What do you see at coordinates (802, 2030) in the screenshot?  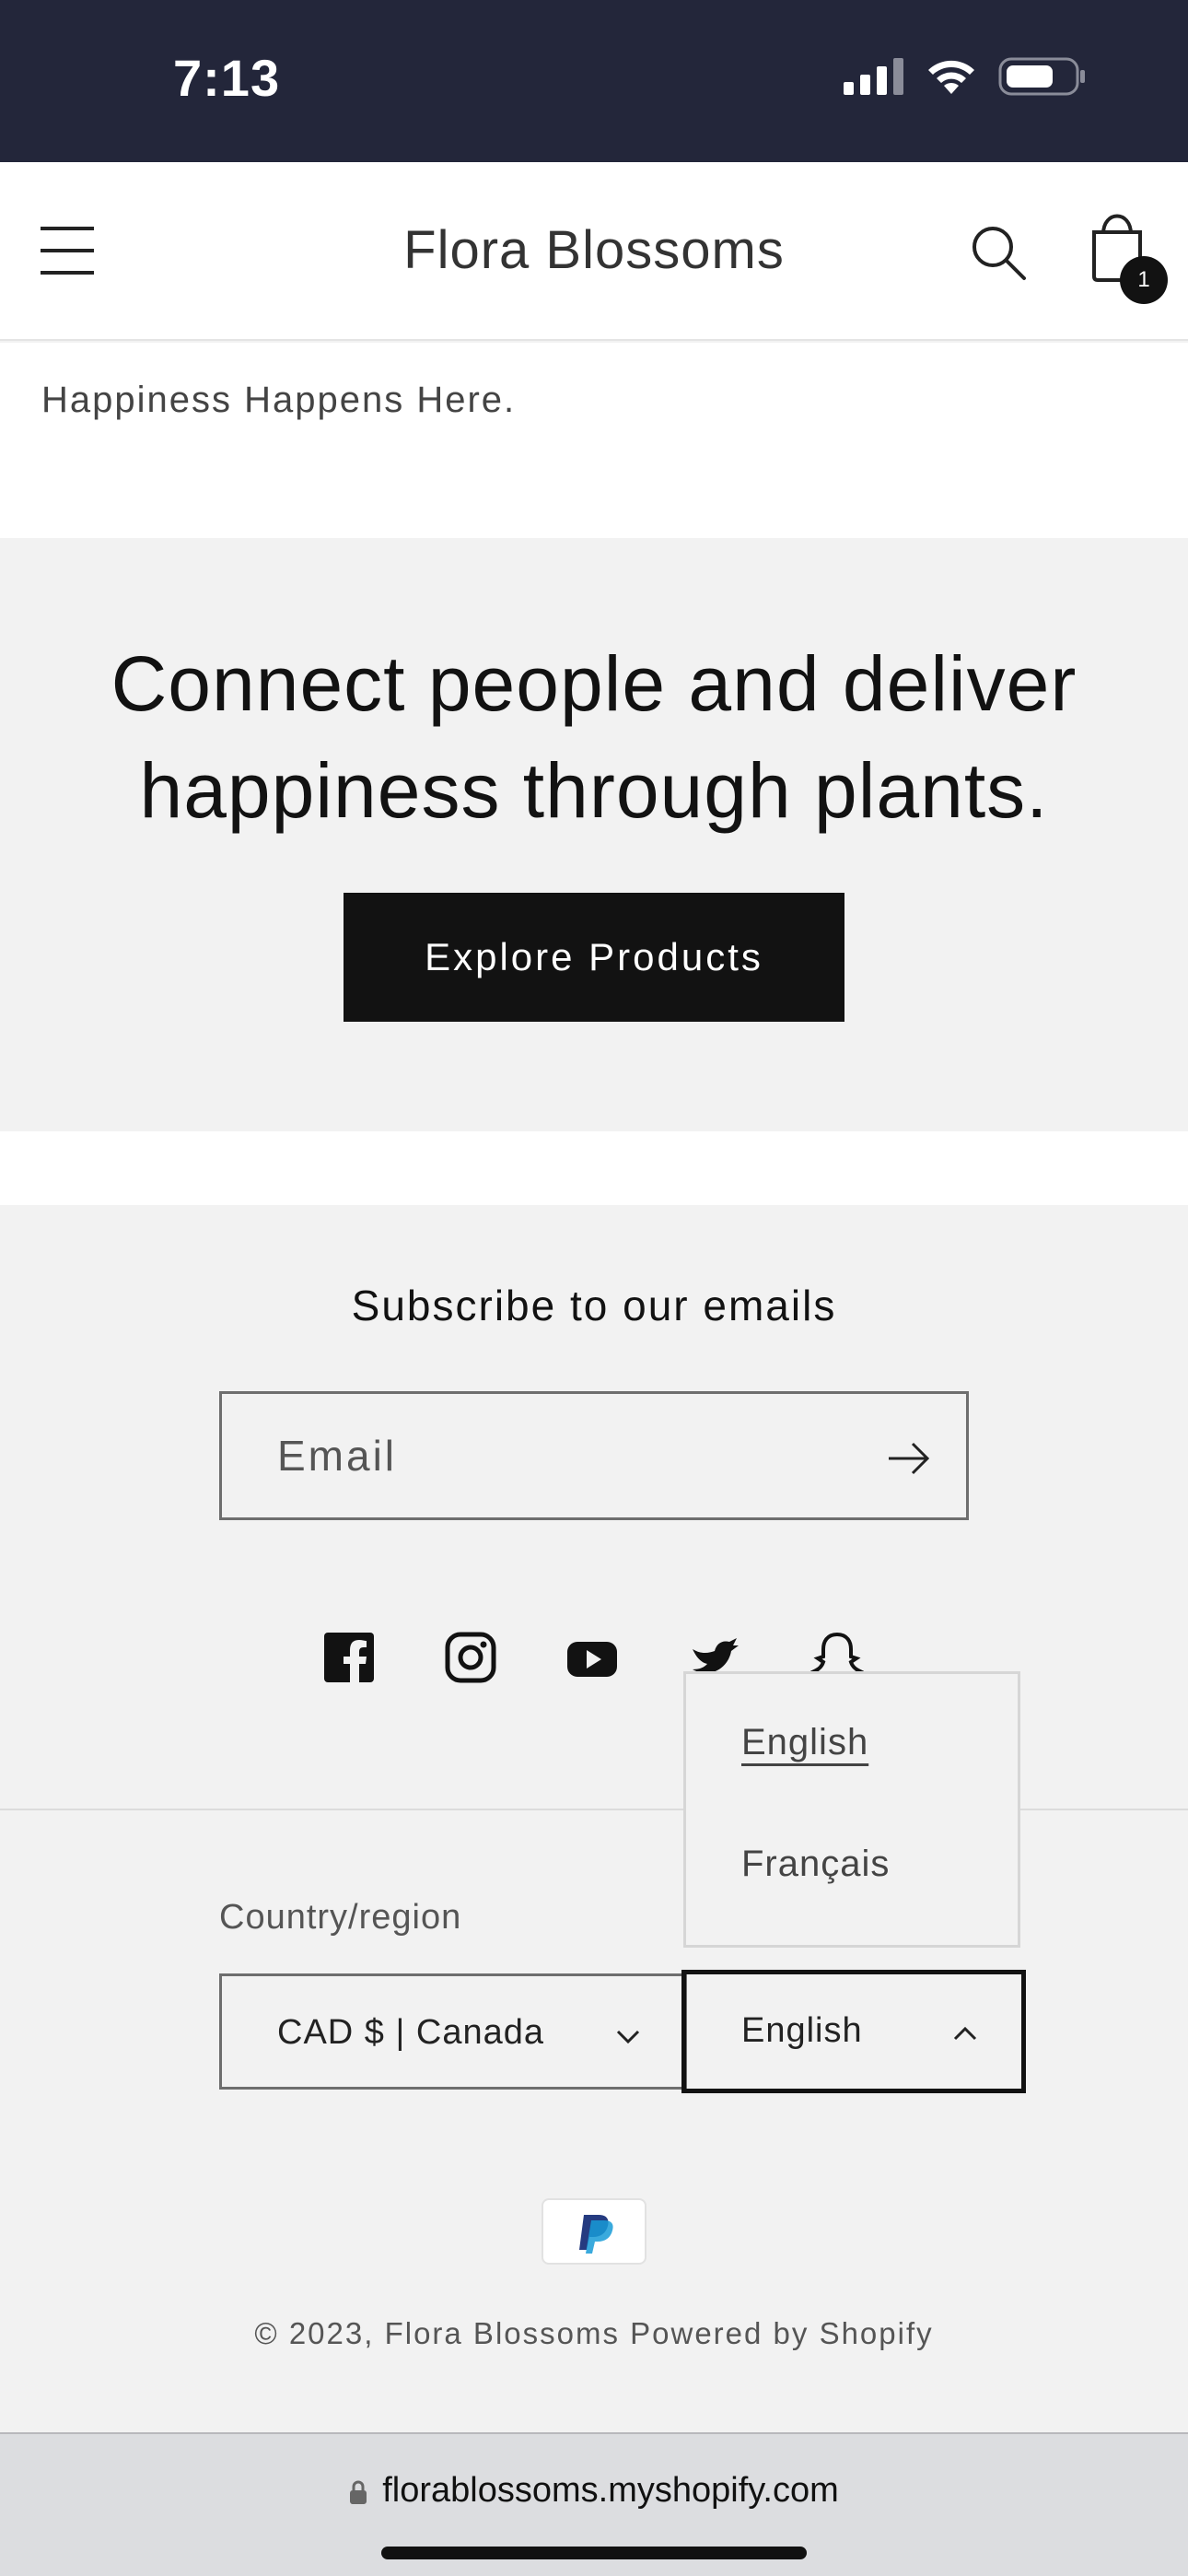 I see `language-selected-value: English` at bounding box center [802, 2030].